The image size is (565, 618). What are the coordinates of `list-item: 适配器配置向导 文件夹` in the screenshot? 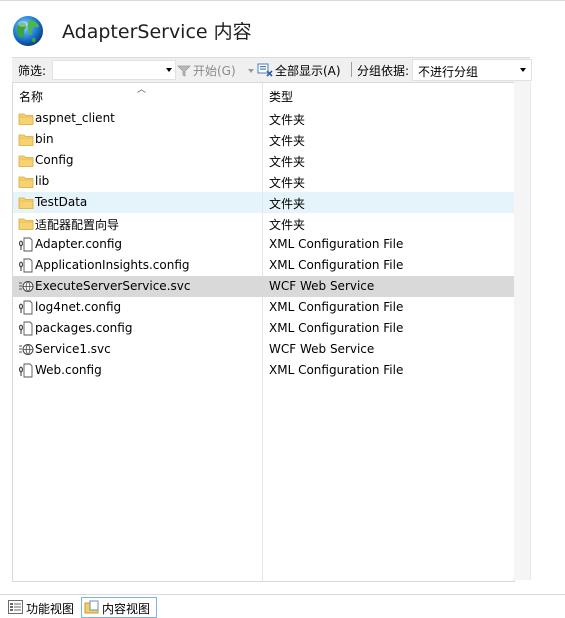 It's located at (263, 223).